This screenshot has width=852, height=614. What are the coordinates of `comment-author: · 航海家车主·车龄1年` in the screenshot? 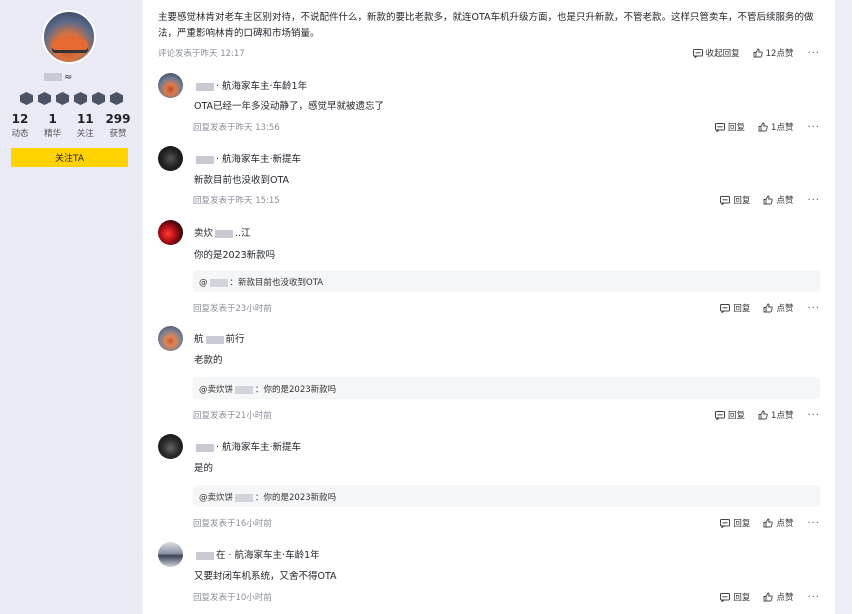 It's located at (250, 85).